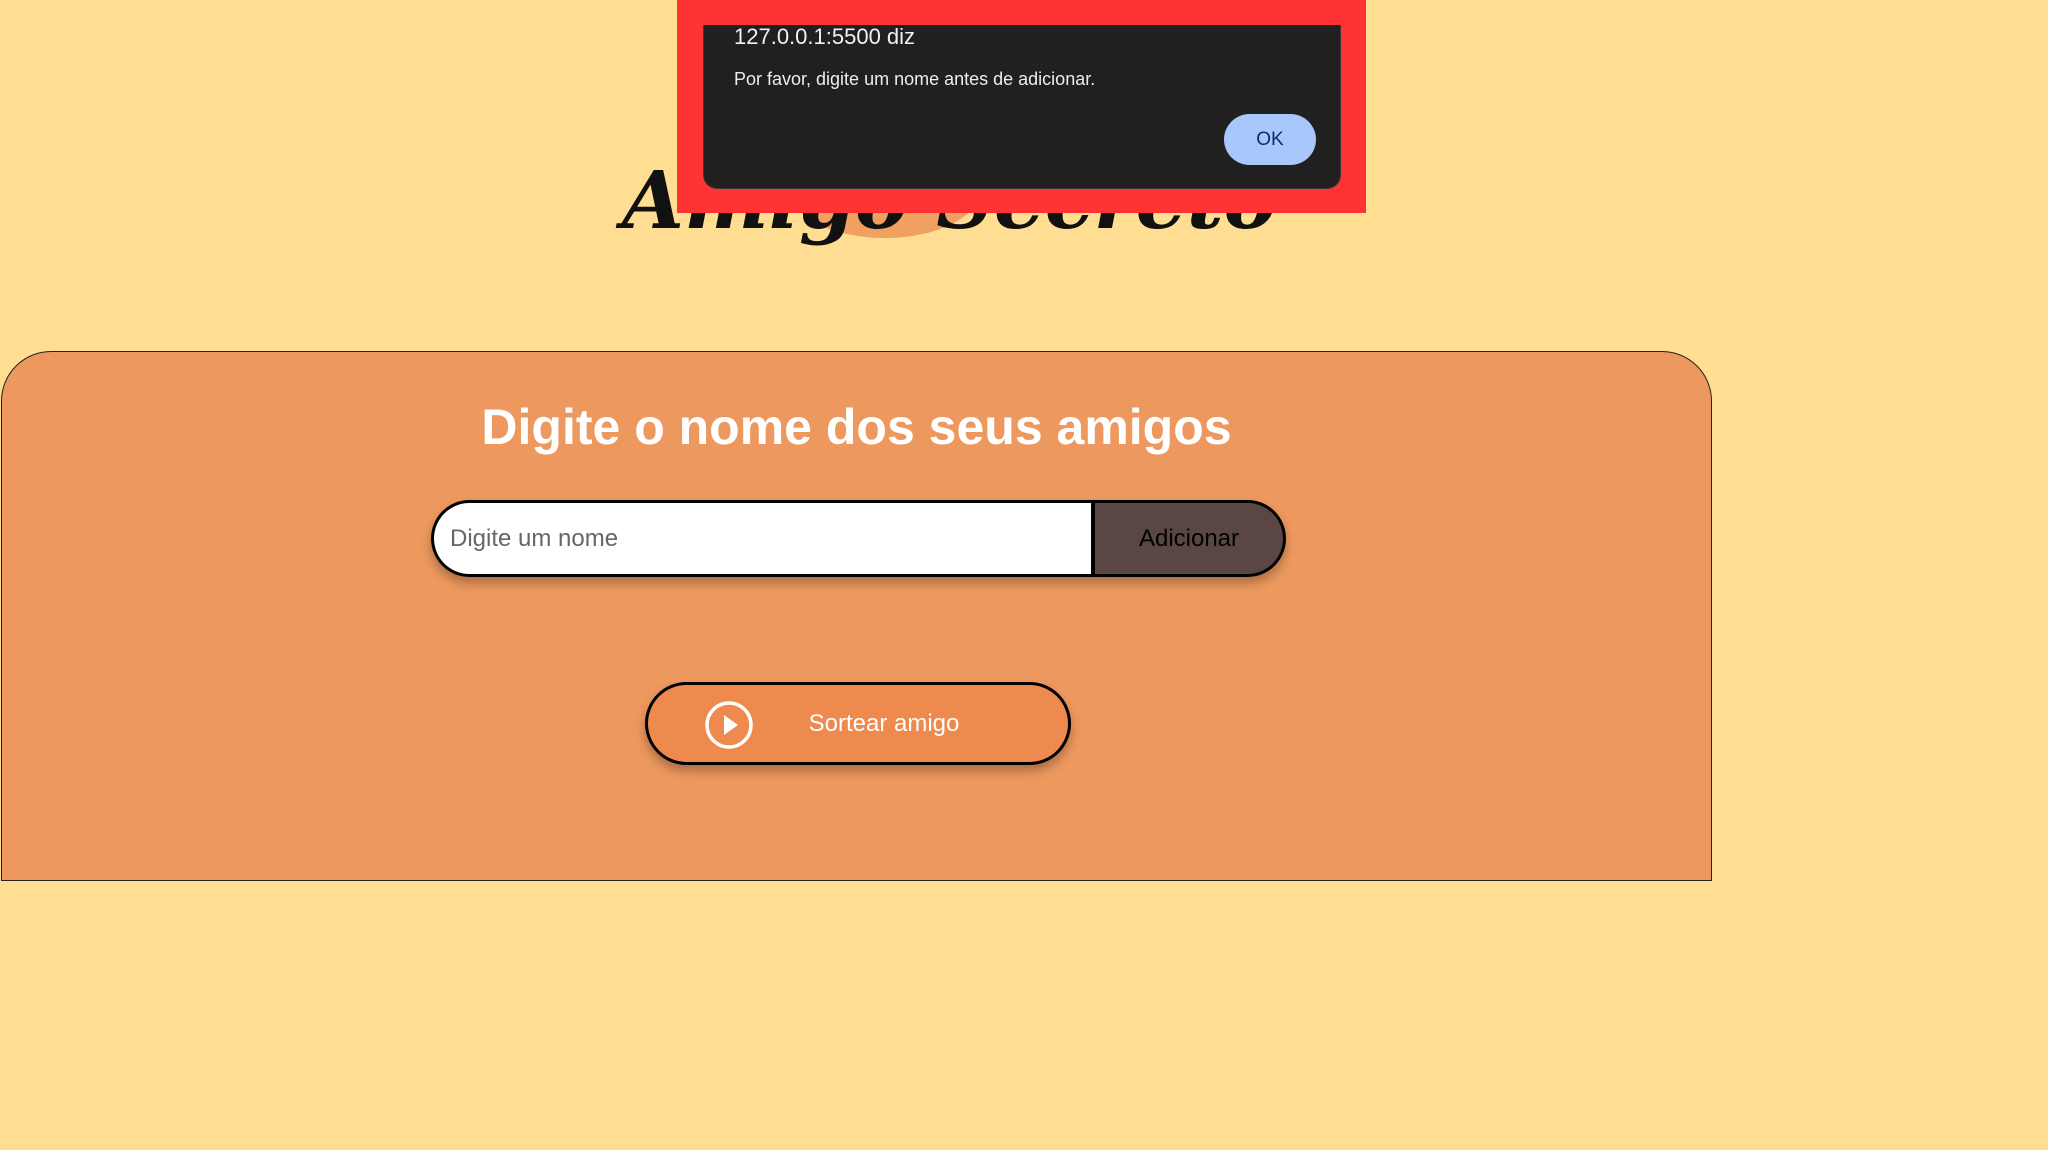 This screenshot has width=2048, height=1150. What do you see at coordinates (1270, 139) in the screenshot?
I see `alert-ok-button: OK` at bounding box center [1270, 139].